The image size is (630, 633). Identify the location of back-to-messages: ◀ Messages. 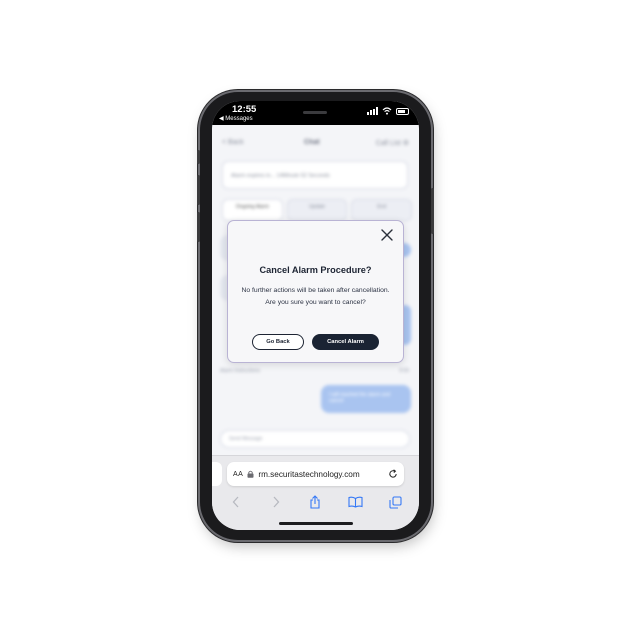
(236, 118).